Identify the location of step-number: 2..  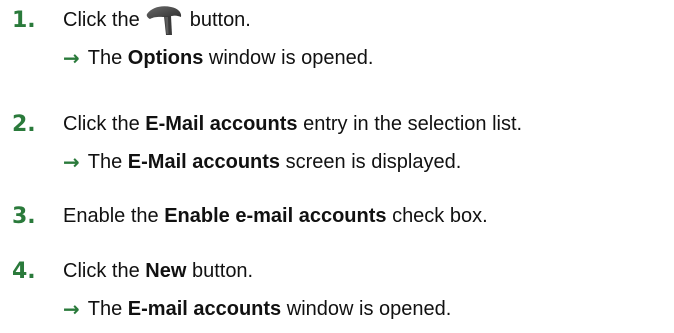
(24, 124).